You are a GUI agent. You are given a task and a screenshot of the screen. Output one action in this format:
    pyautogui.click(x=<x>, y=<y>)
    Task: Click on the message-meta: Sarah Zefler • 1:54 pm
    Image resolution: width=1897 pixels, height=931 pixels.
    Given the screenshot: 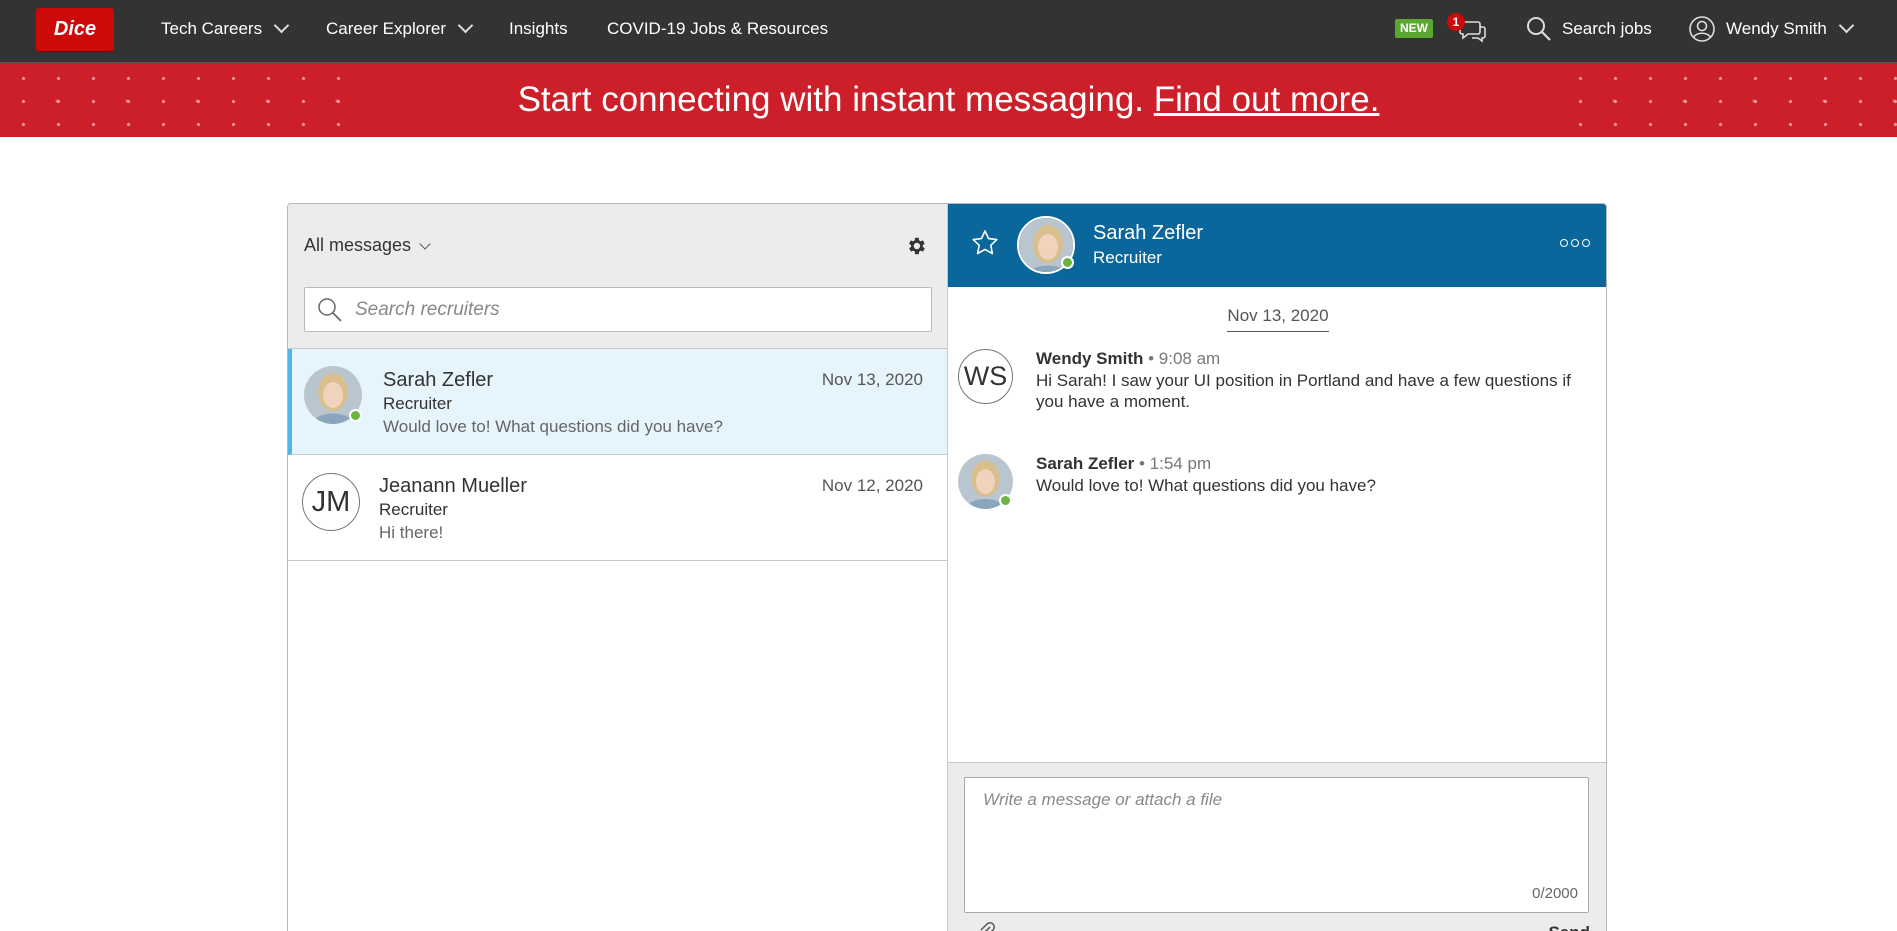 What is the action you would take?
    pyautogui.click(x=1123, y=464)
    